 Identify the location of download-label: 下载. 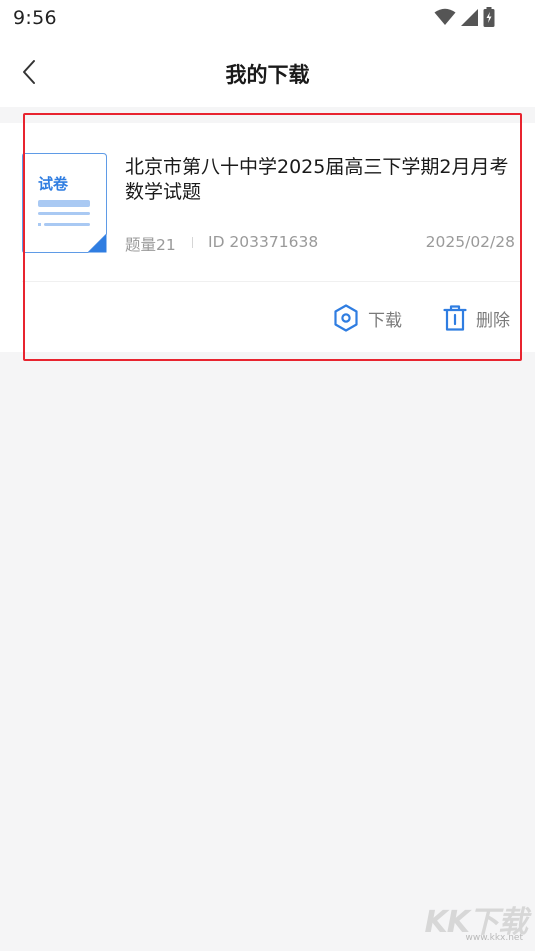
(385, 320).